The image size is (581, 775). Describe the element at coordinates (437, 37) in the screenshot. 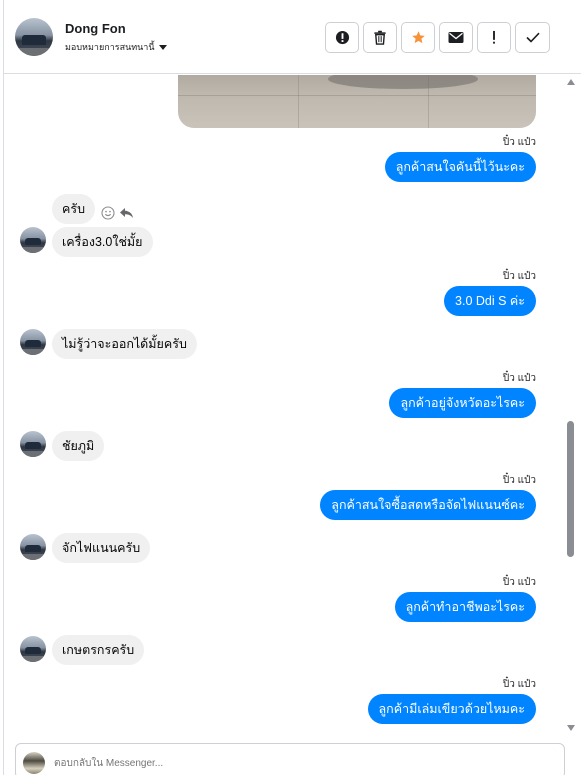

I see `action-toolbar` at that location.